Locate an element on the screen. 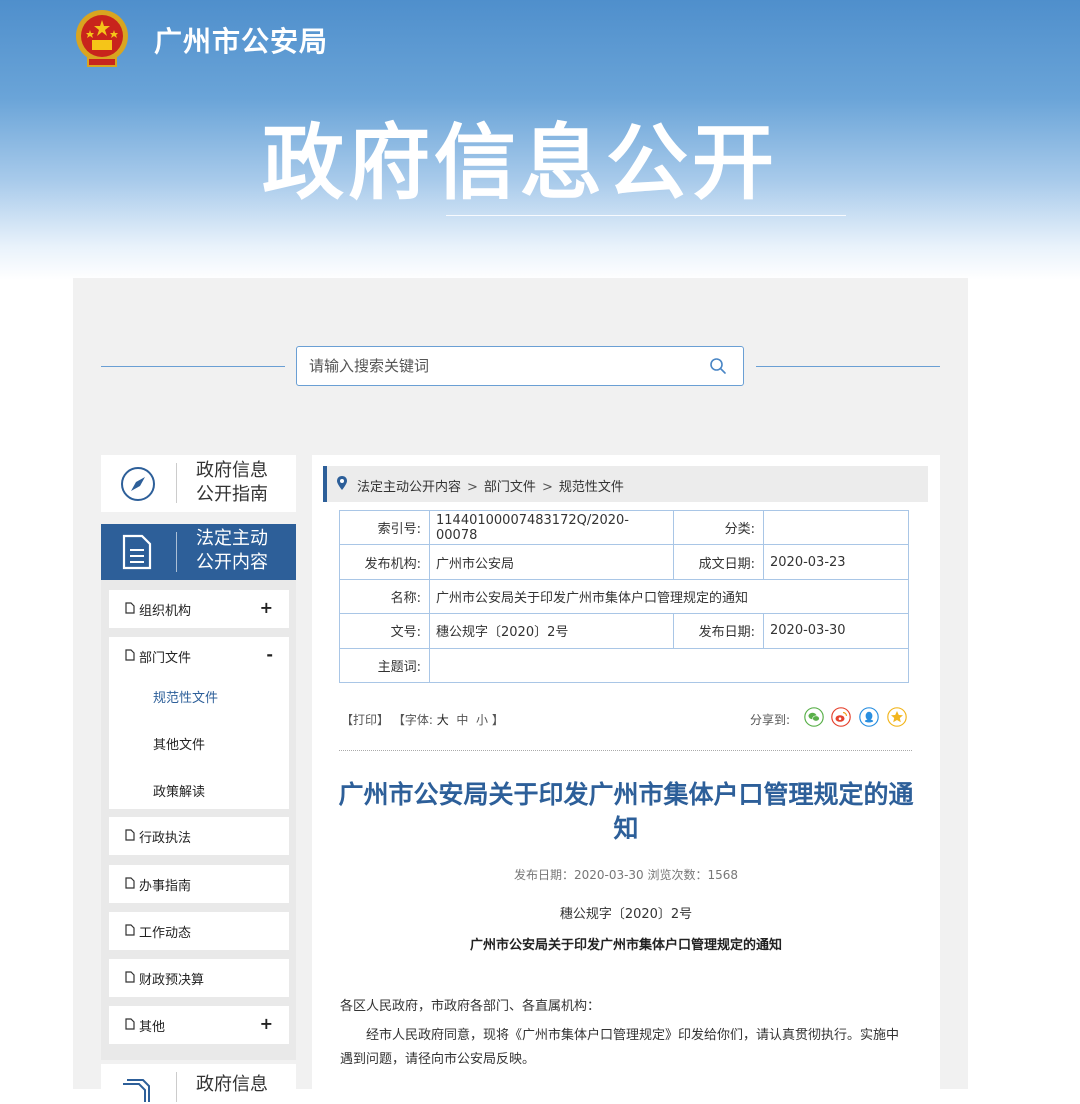  sidebar-item-other: 其他 + is located at coordinates (199, 1025).